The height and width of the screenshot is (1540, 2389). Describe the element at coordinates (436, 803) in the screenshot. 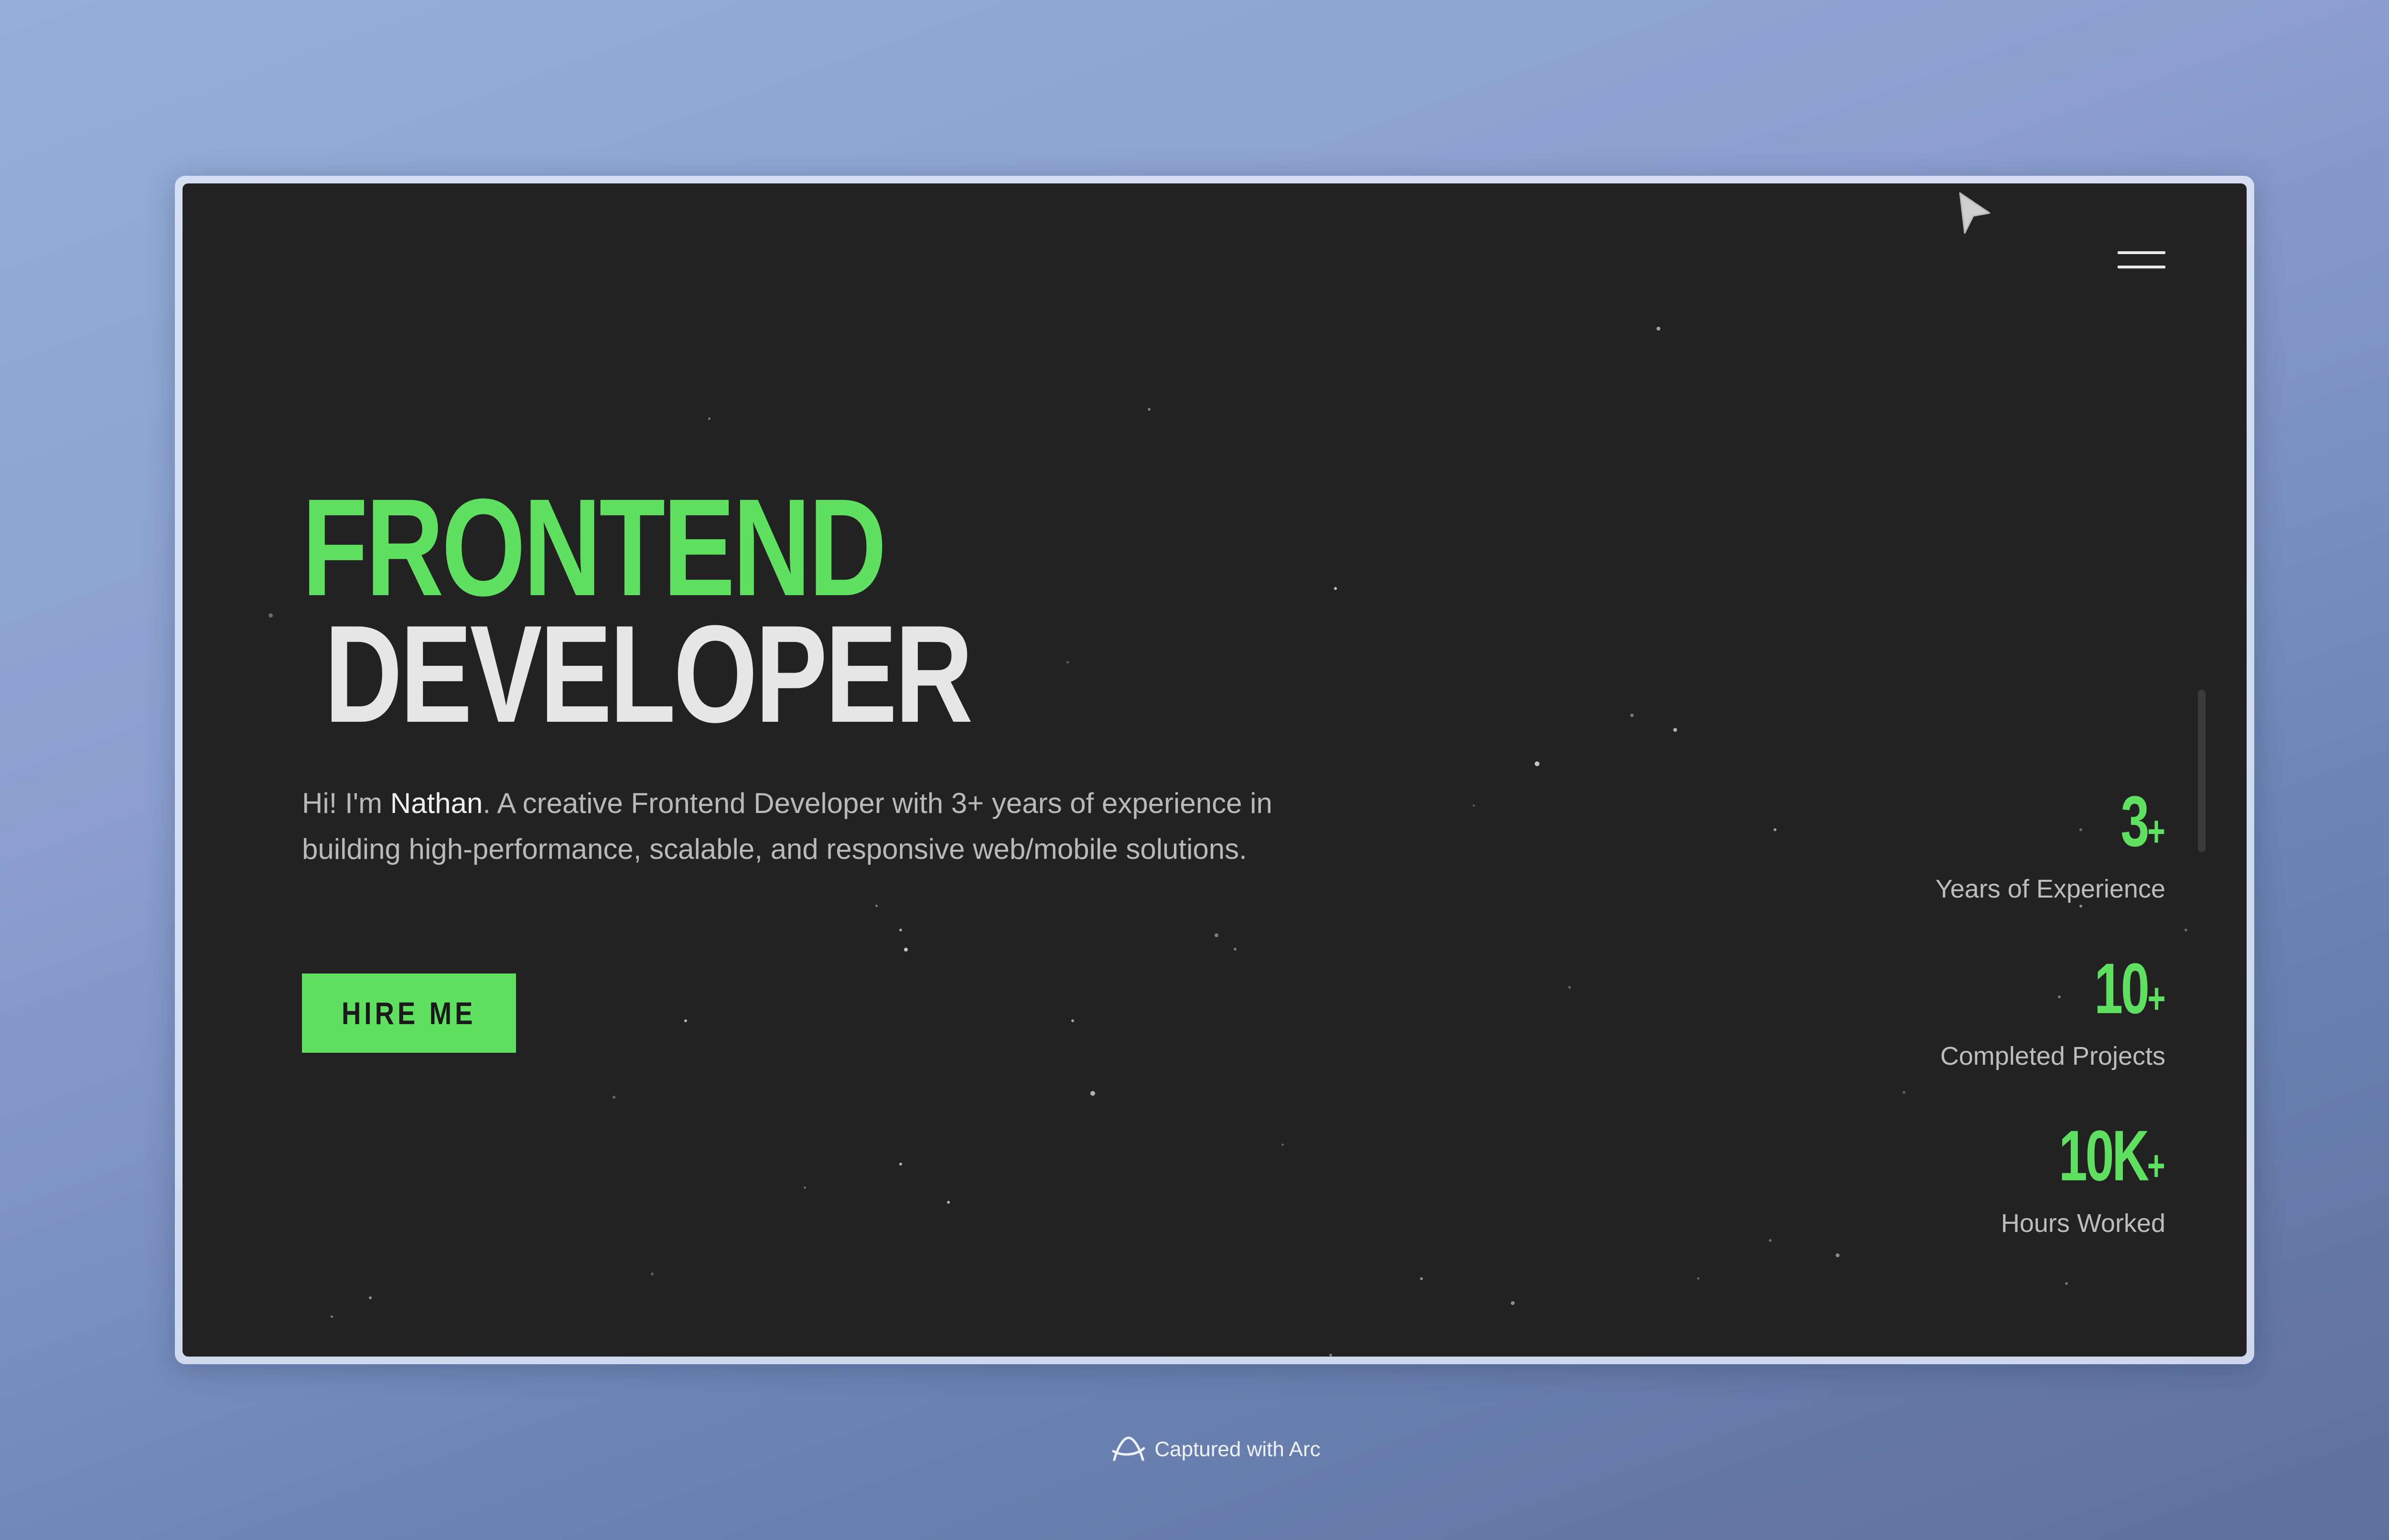

I see `intro-name: Nathan` at that location.